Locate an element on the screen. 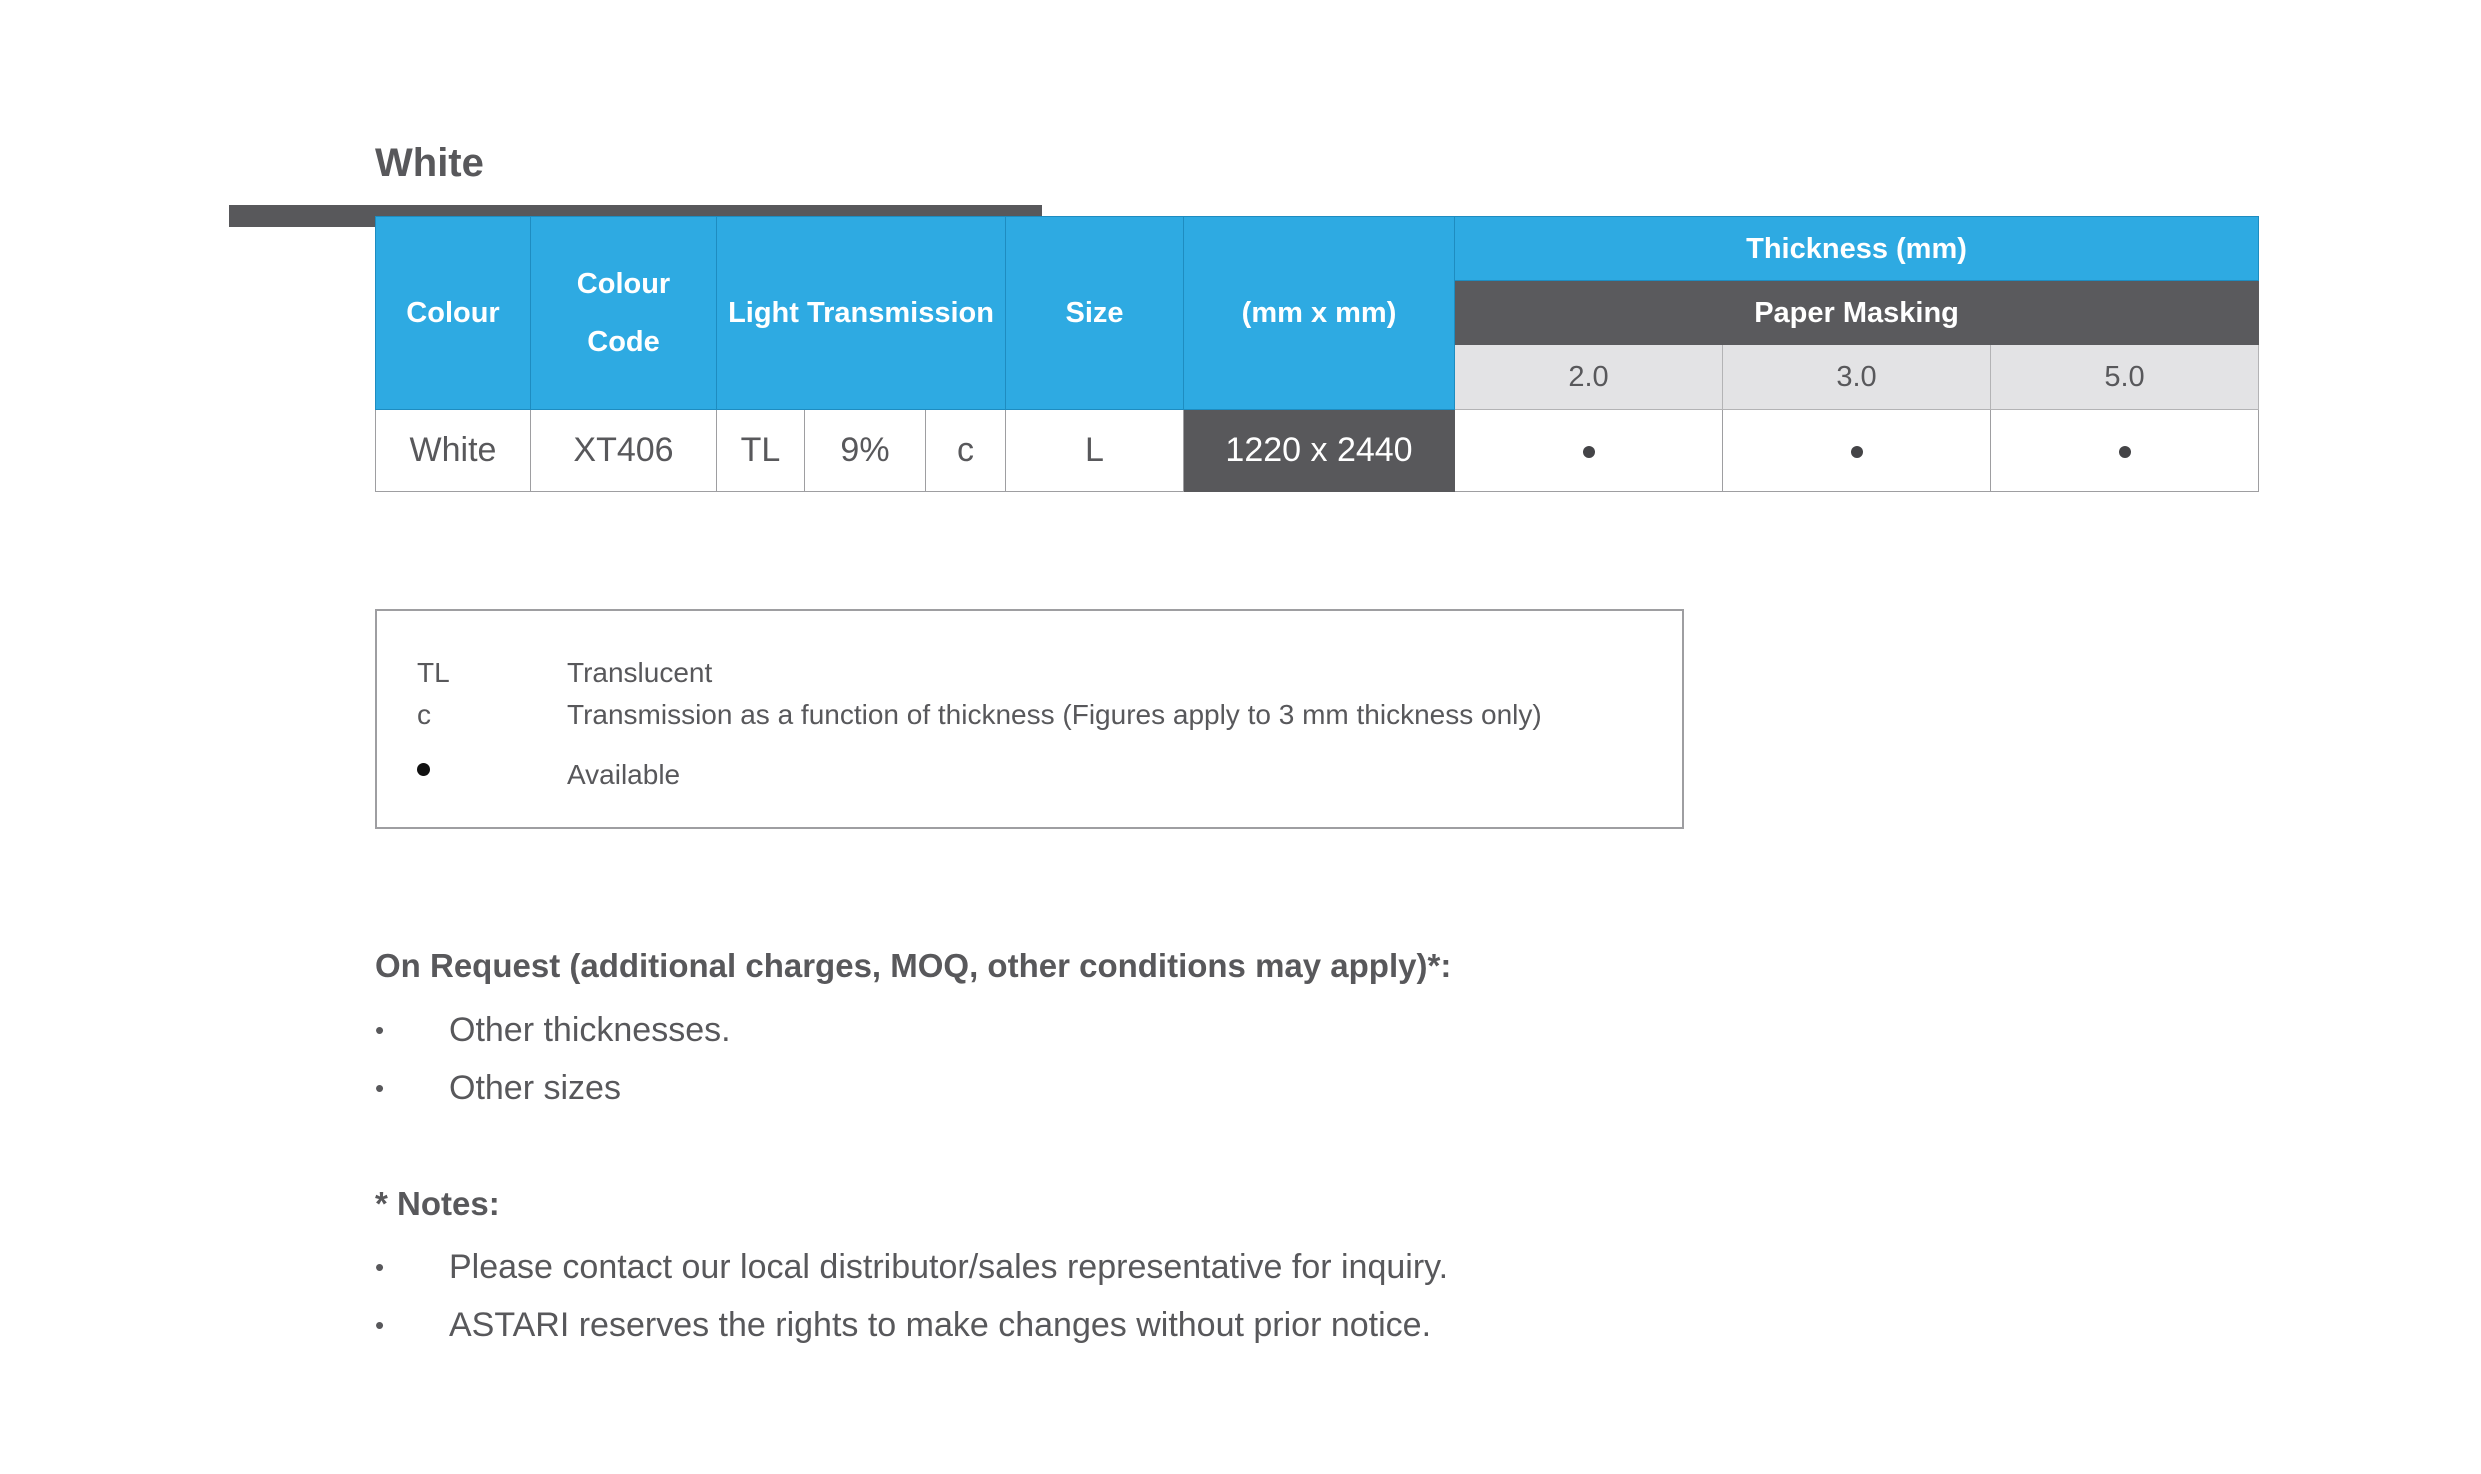 This screenshot has height=1474, width=2481. header-thickness-5: 5.0 is located at coordinates (2125, 377).